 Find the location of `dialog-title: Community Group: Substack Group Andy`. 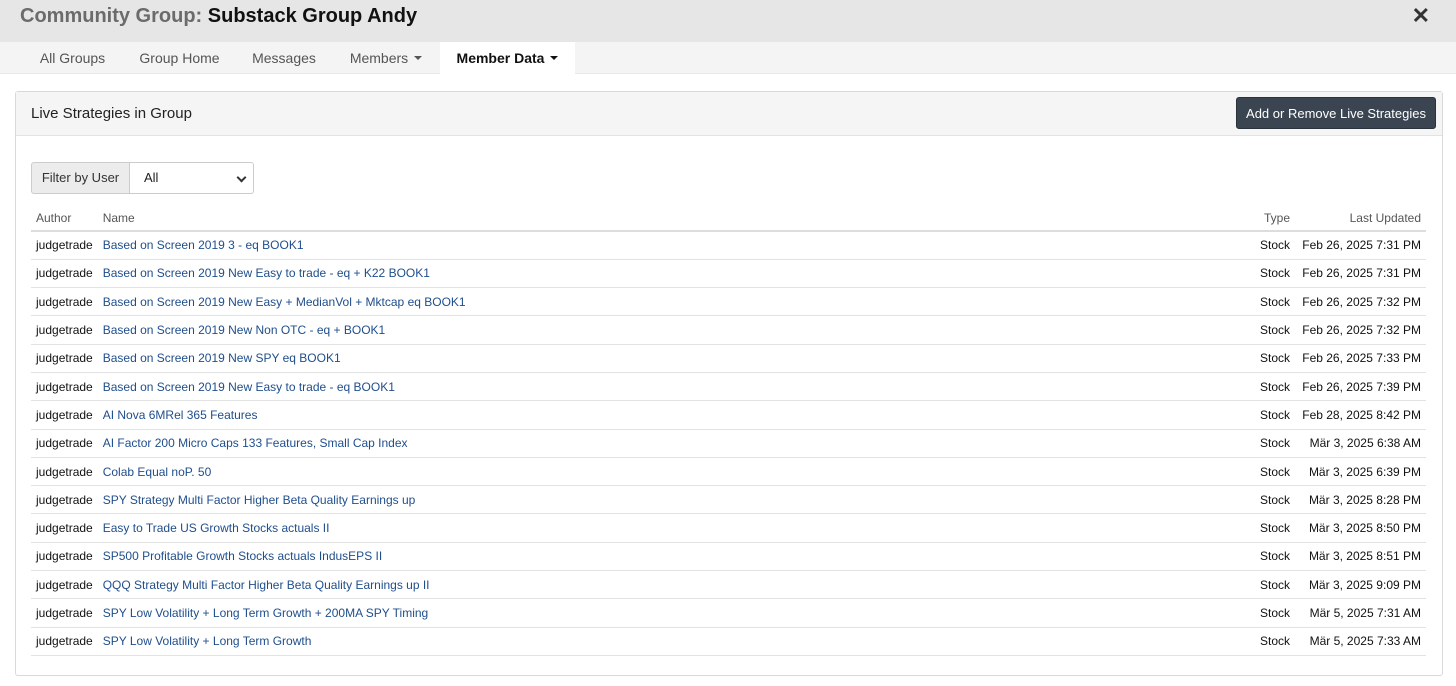

dialog-title: Community Group: Substack Group Andy is located at coordinates (218, 16).